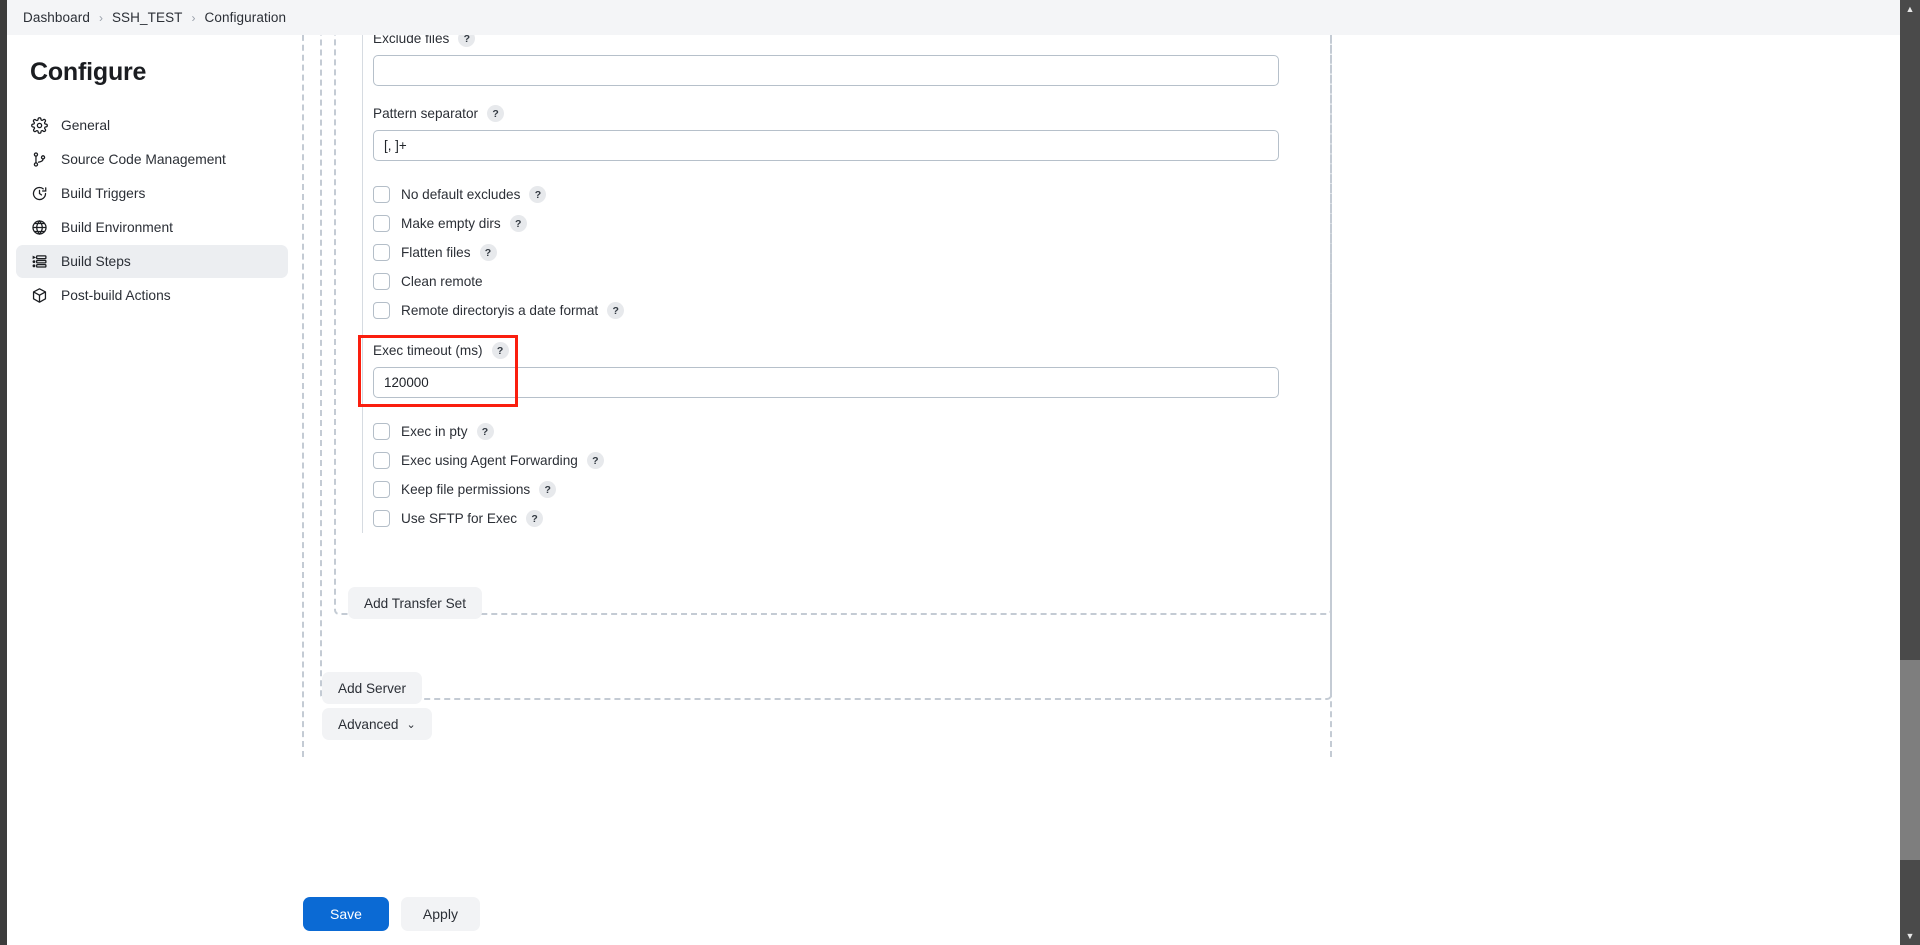  I want to click on pattern-separator-input, so click(826, 145).